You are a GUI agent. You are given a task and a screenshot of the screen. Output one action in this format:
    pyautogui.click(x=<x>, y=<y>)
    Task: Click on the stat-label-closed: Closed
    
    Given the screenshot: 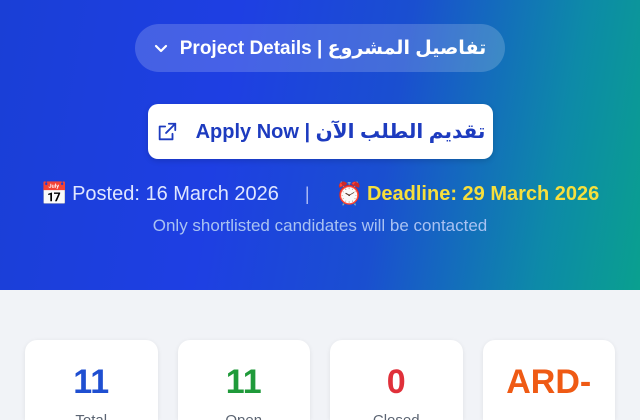 What is the action you would take?
    pyautogui.click(x=396, y=416)
    